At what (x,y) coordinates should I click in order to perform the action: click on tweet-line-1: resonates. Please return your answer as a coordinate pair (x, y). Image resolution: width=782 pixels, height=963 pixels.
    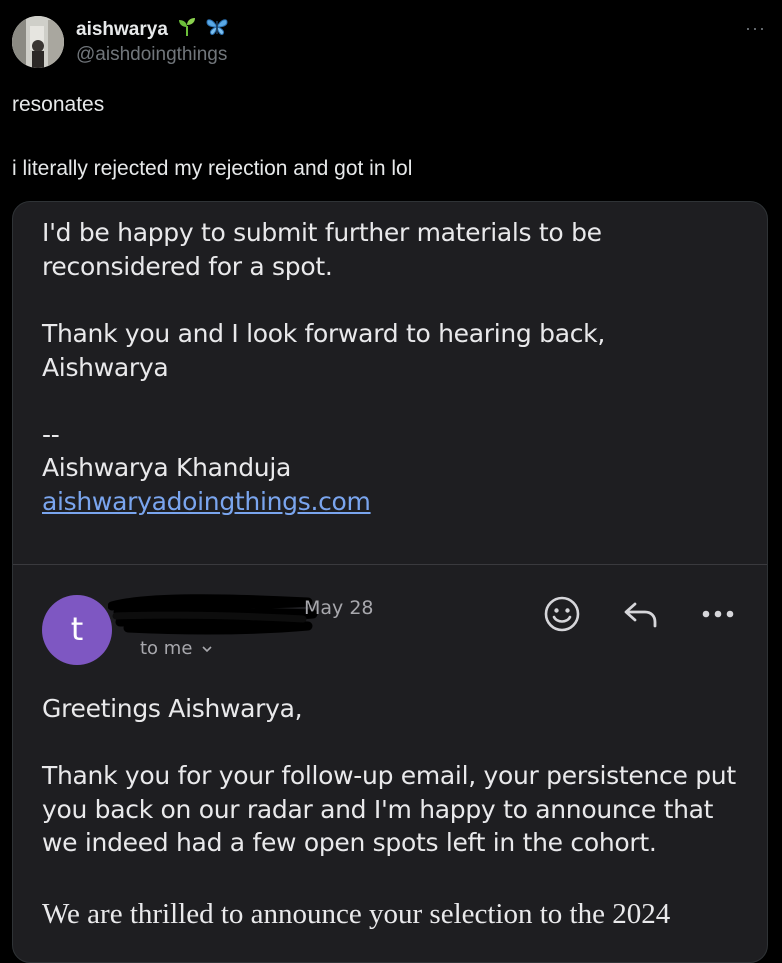
    Looking at the image, I should click on (58, 104).